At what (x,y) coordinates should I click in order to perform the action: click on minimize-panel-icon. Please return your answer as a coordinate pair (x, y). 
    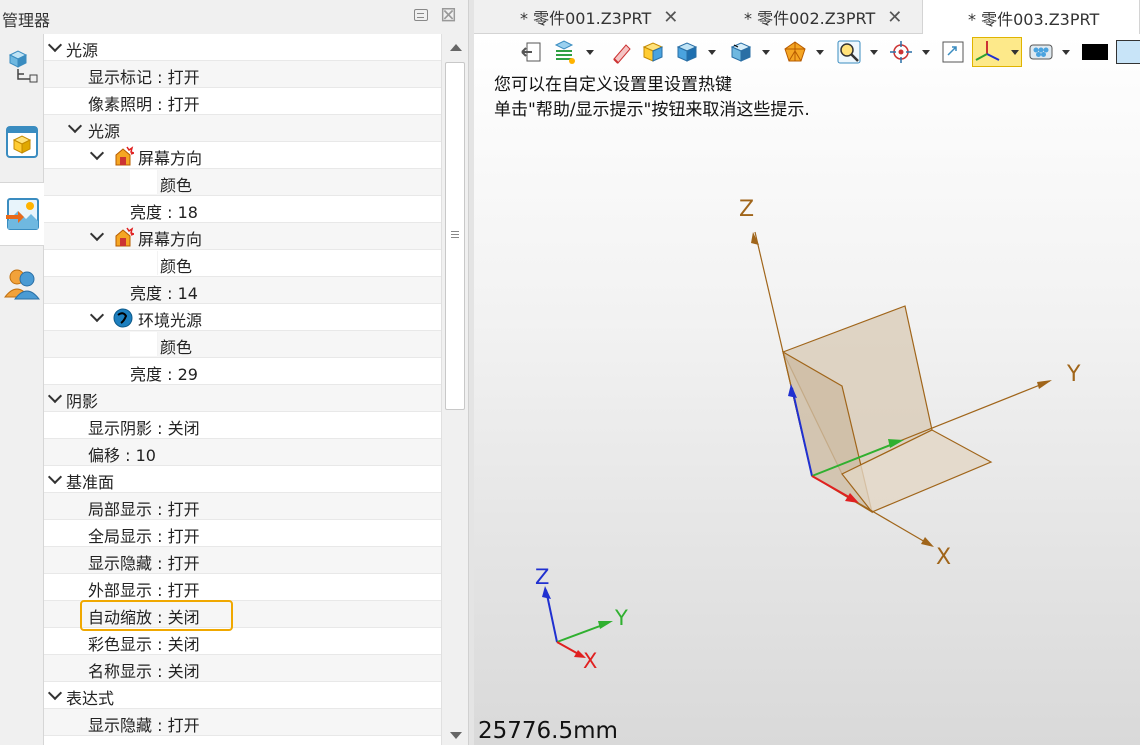
    Looking at the image, I should click on (421, 15).